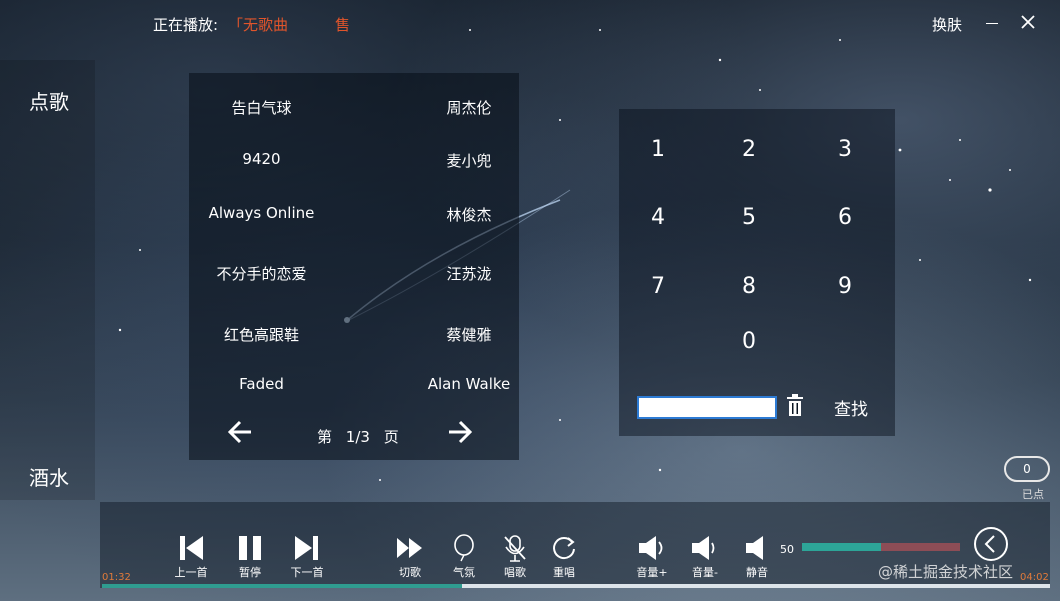  What do you see at coordinates (703, 548) in the screenshot?
I see `volume-down-icon` at bounding box center [703, 548].